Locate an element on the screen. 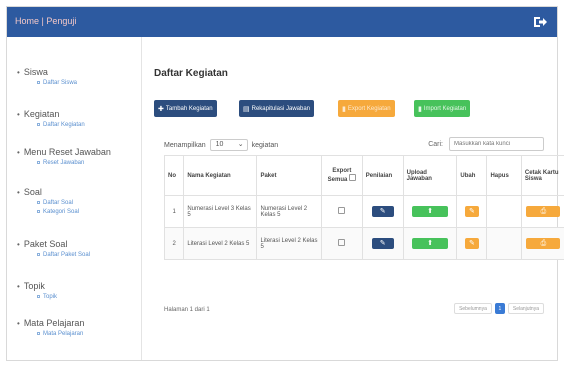  recap-answers-button: ▤ Rekapitulasi Jawaban is located at coordinates (276, 108).